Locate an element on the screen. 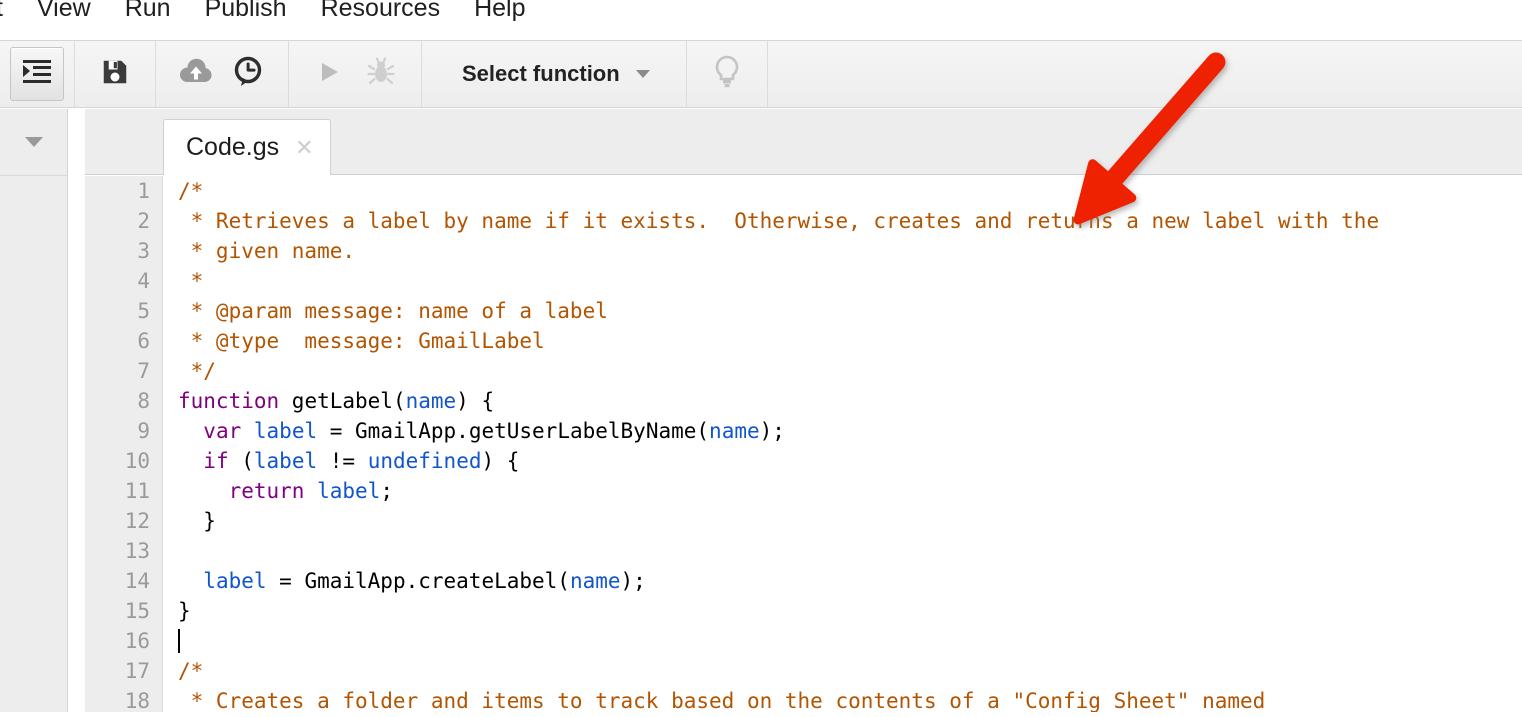 This screenshot has height=717, width=1522. bug-debug-icon is located at coordinates (381, 74).